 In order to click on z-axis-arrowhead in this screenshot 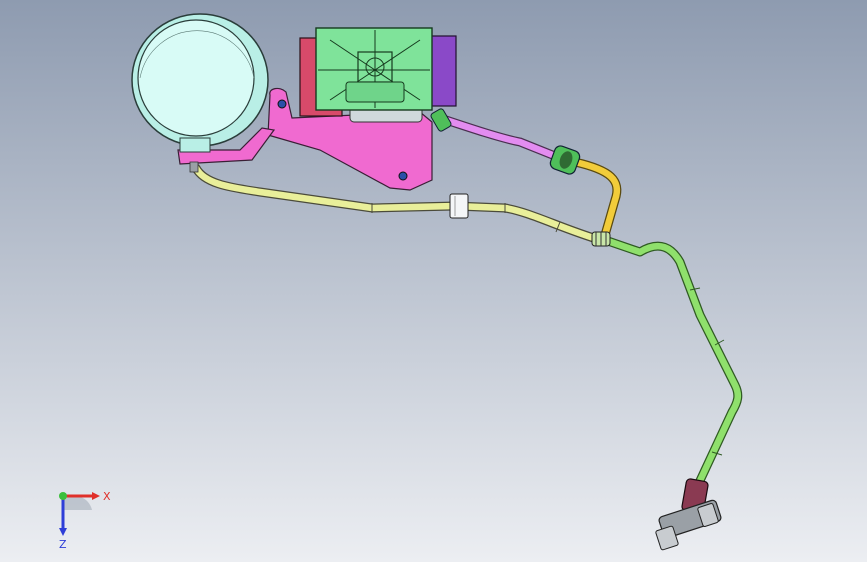, I will do `click(63, 532)`.